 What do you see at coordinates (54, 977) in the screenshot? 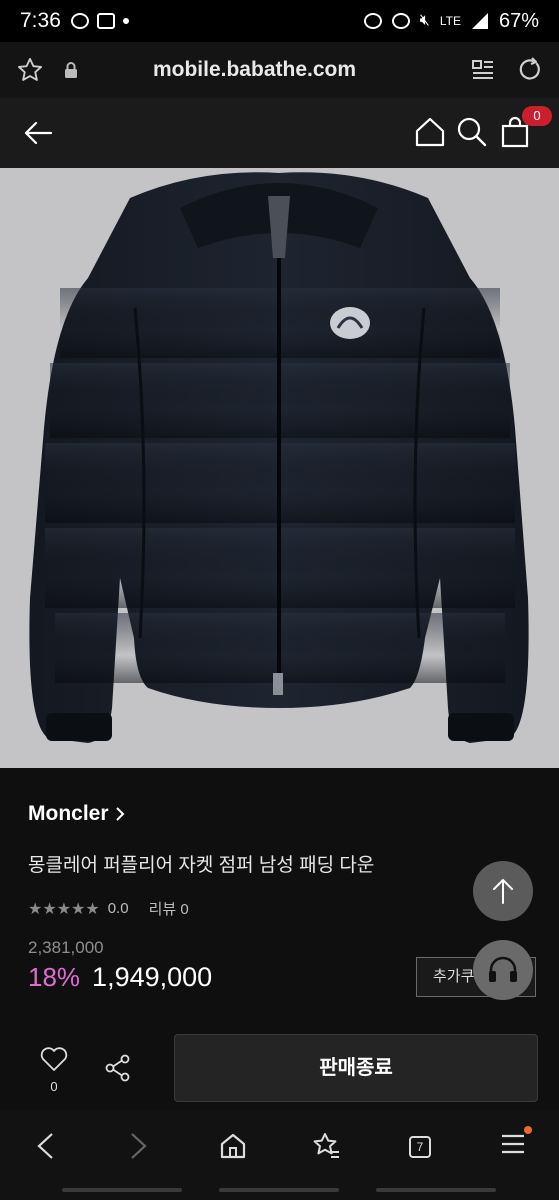
I see `discount-rate: 18%` at bounding box center [54, 977].